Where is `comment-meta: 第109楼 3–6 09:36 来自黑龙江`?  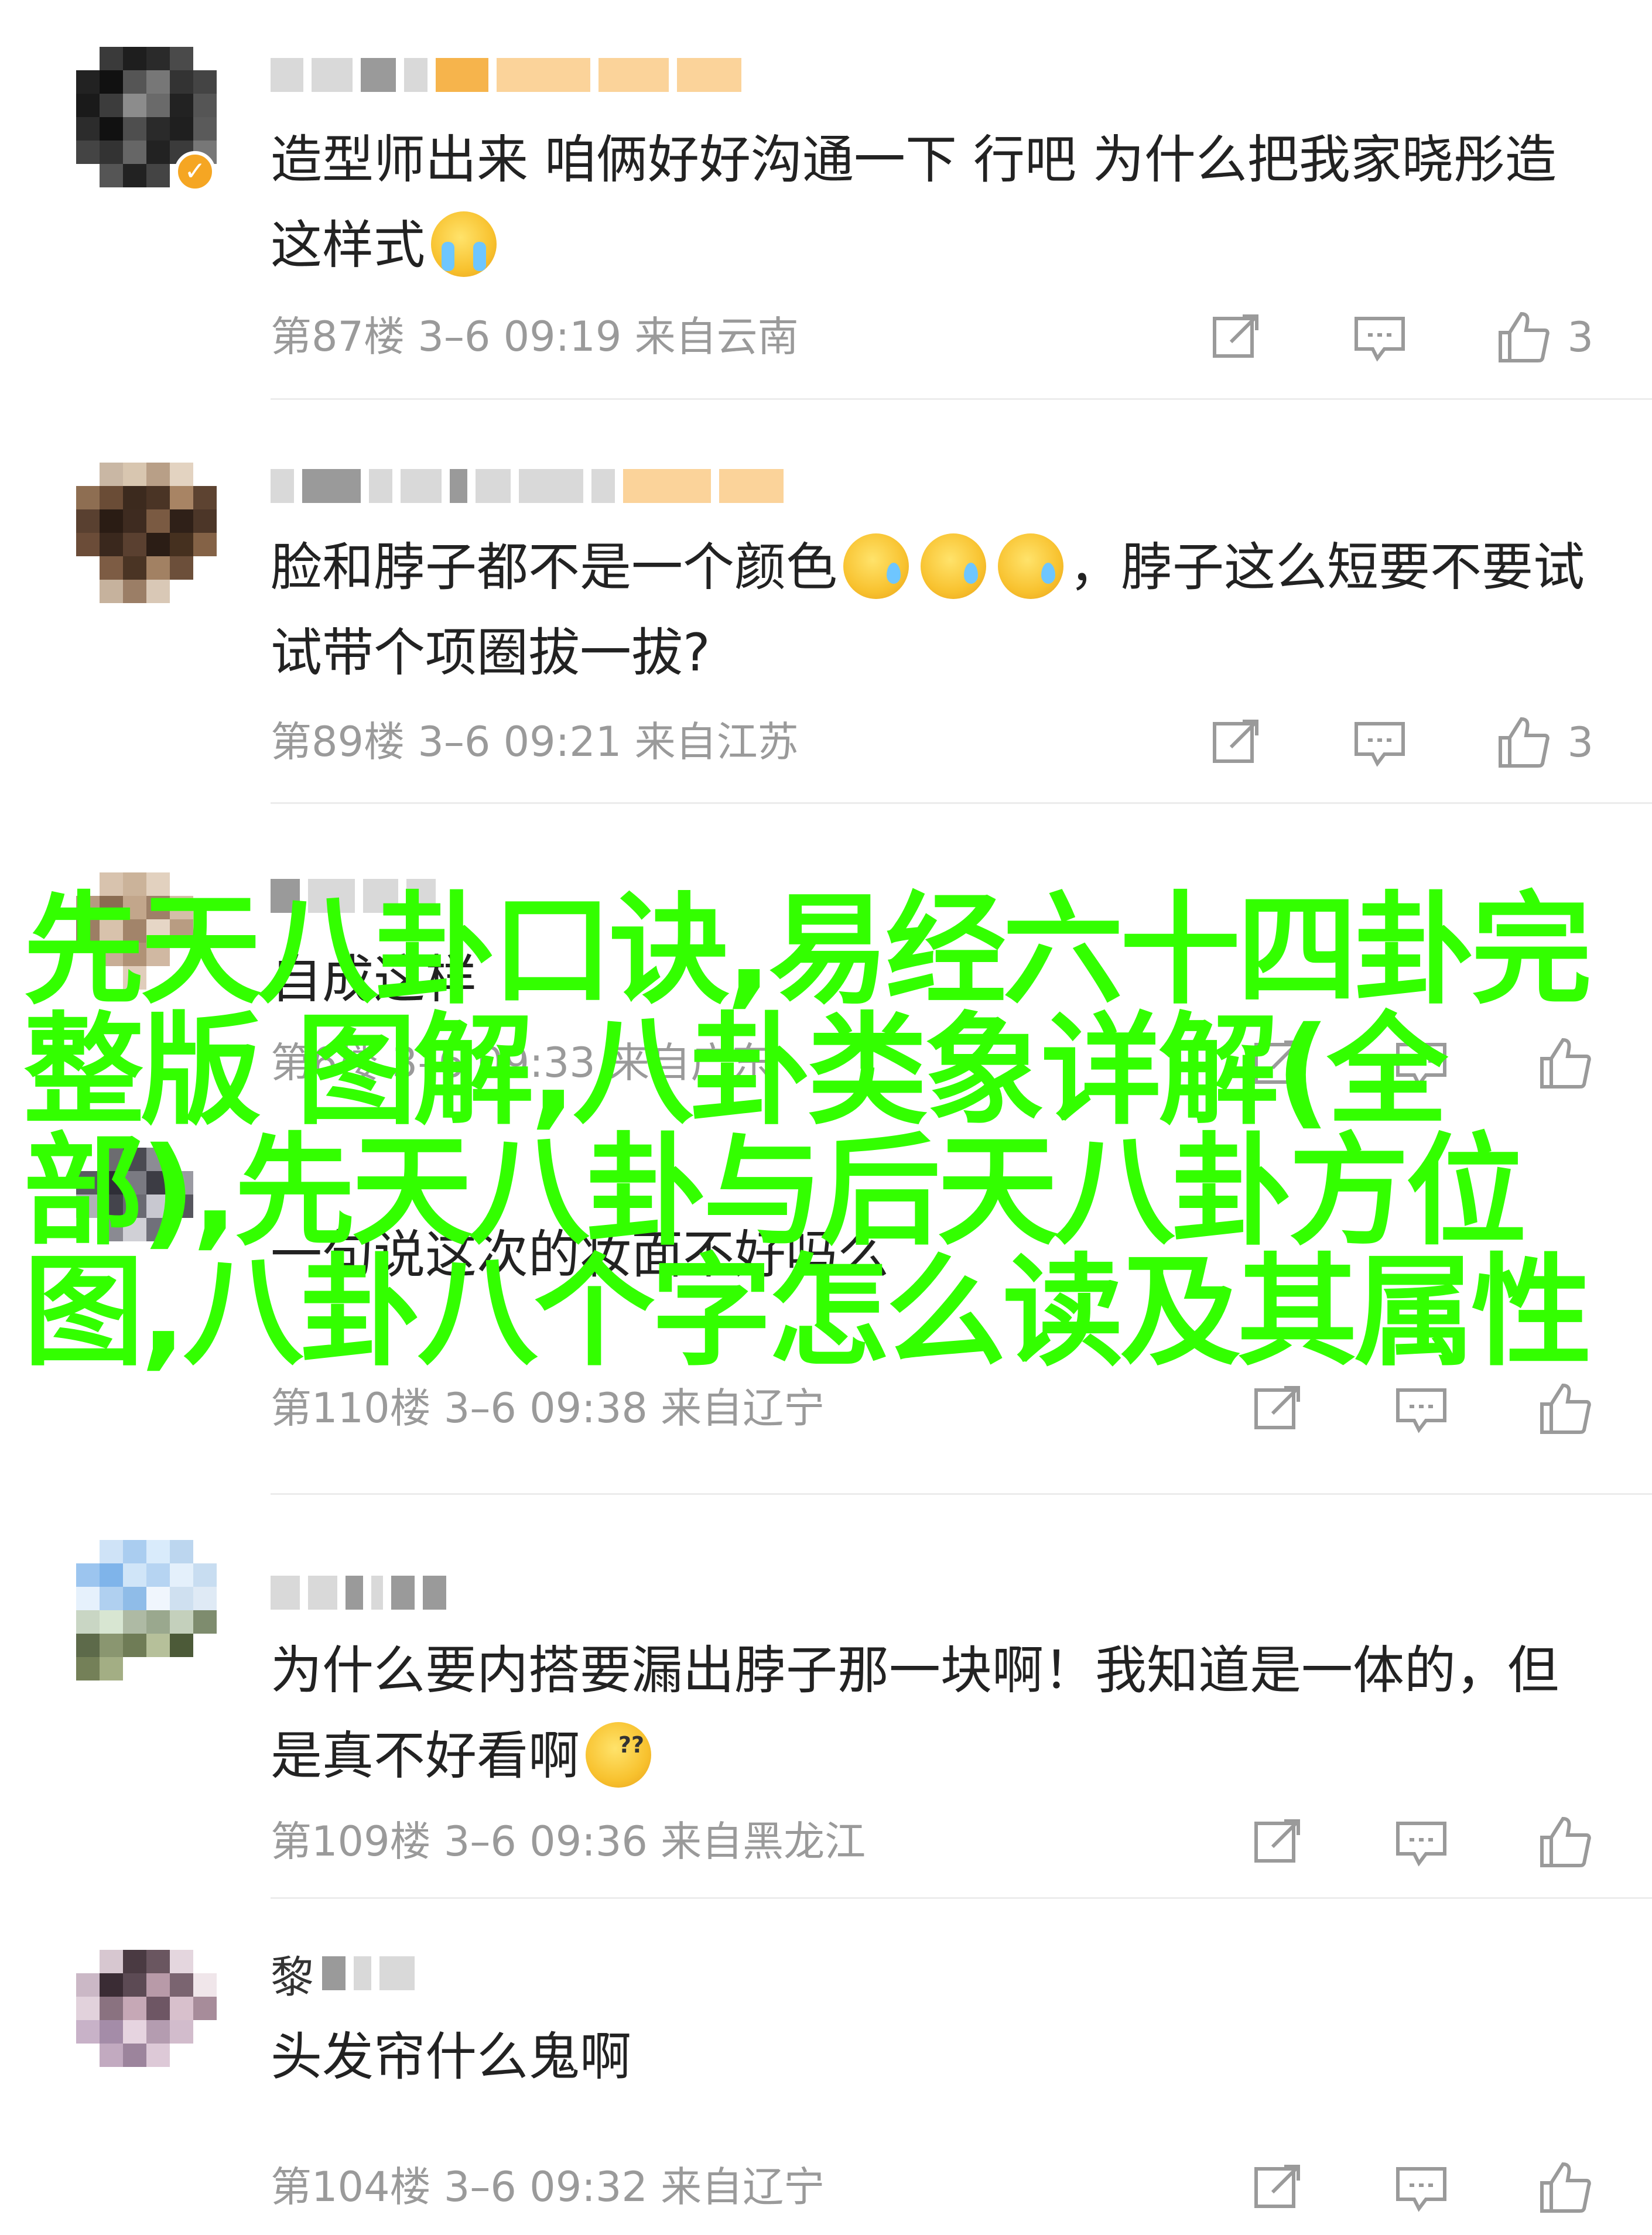
comment-meta: 第109楼 3–6 09:36 来自黑龙江 is located at coordinates (568, 1842).